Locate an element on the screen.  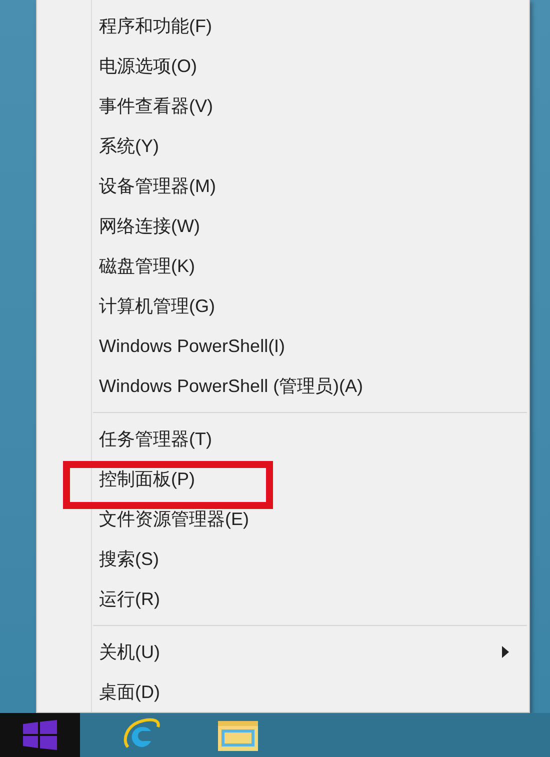
windows-logo-icon is located at coordinates (40, 735).